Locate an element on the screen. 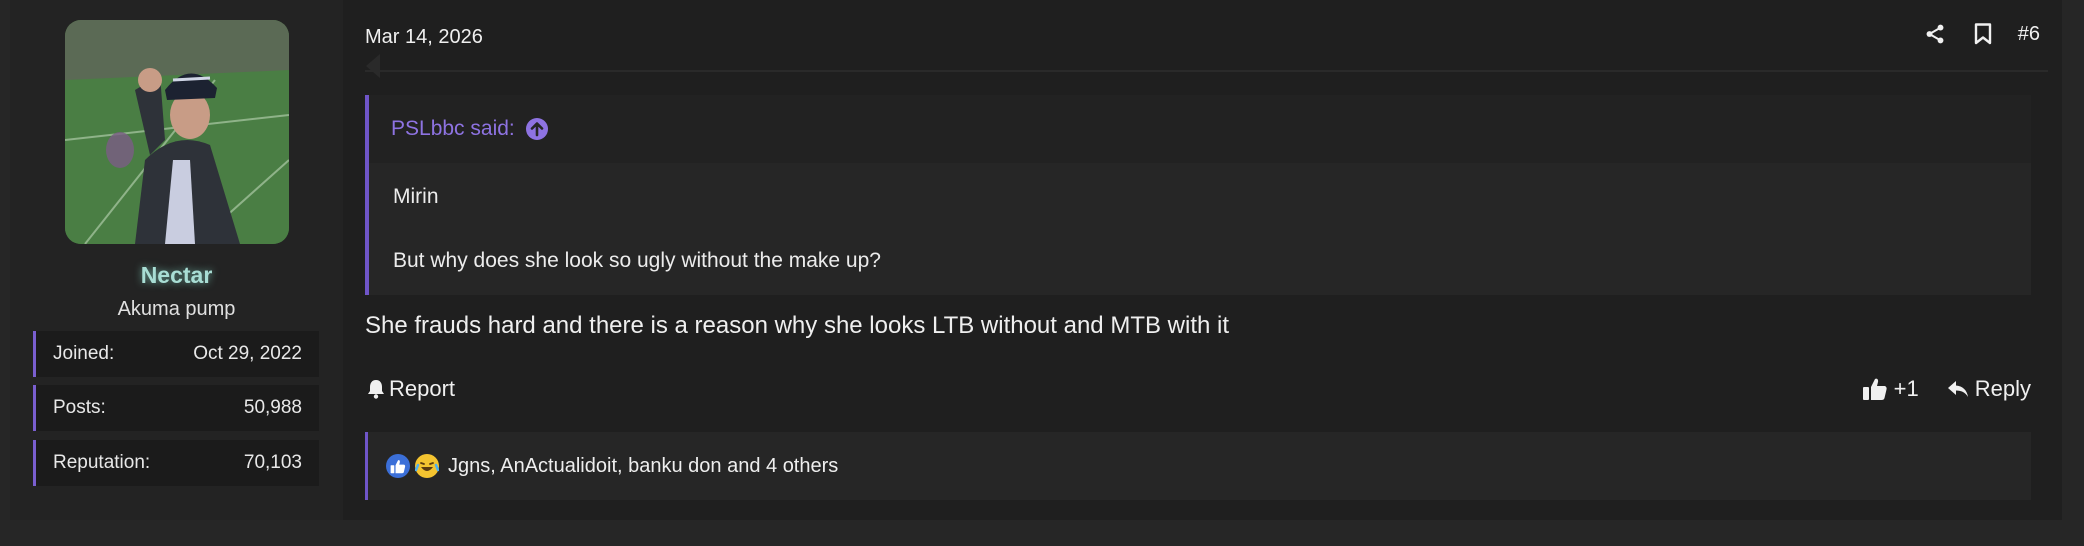  arrow-up-circle-icon is located at coordinates (537, 129).